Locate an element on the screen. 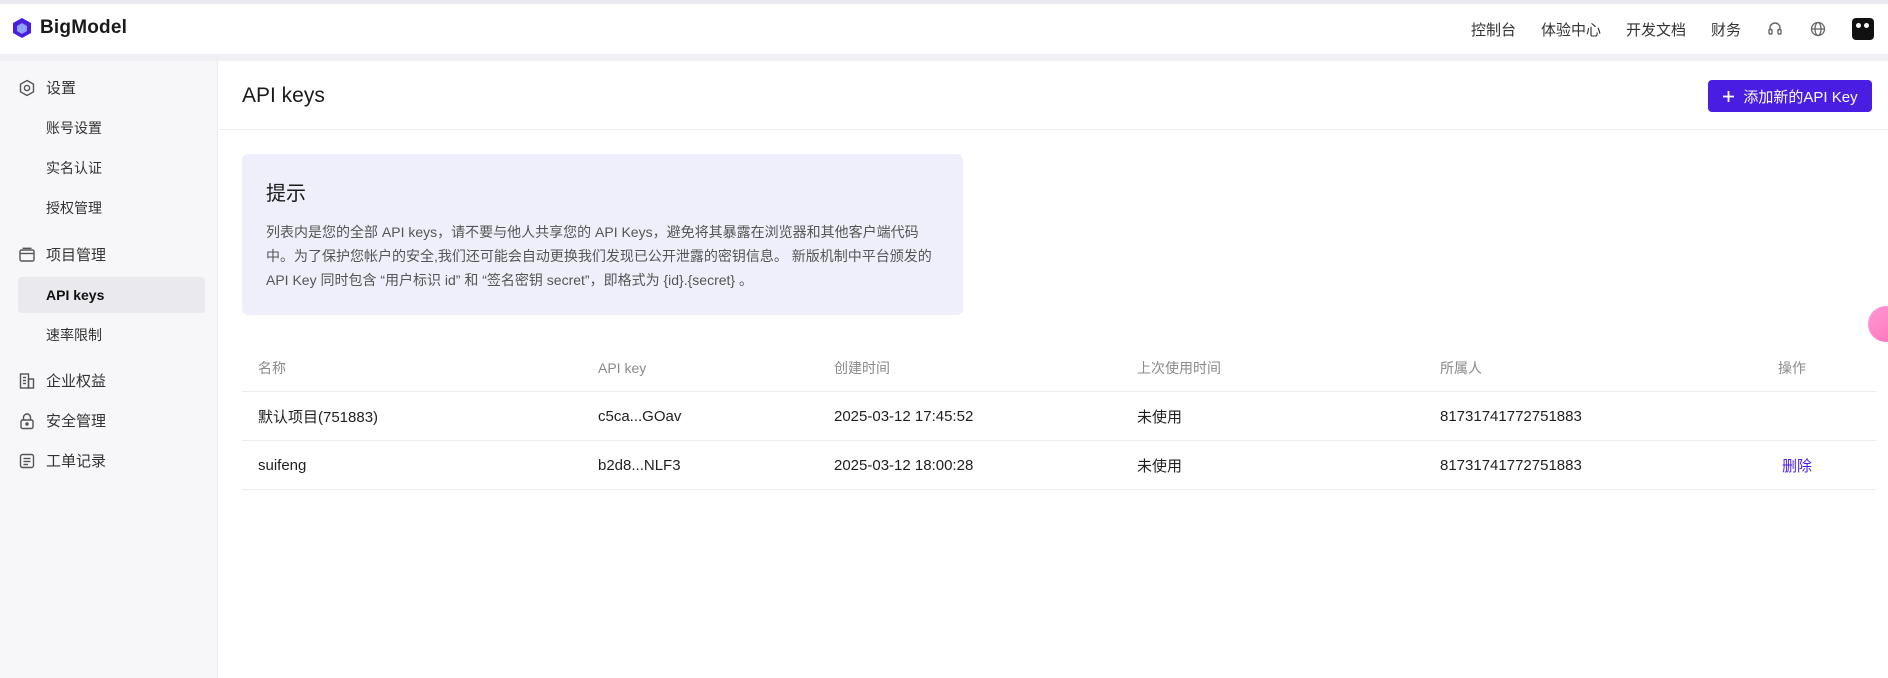 This screenshot has width=1888, height=678. column-header-name: 名称 is located at coordinates (272, 368).